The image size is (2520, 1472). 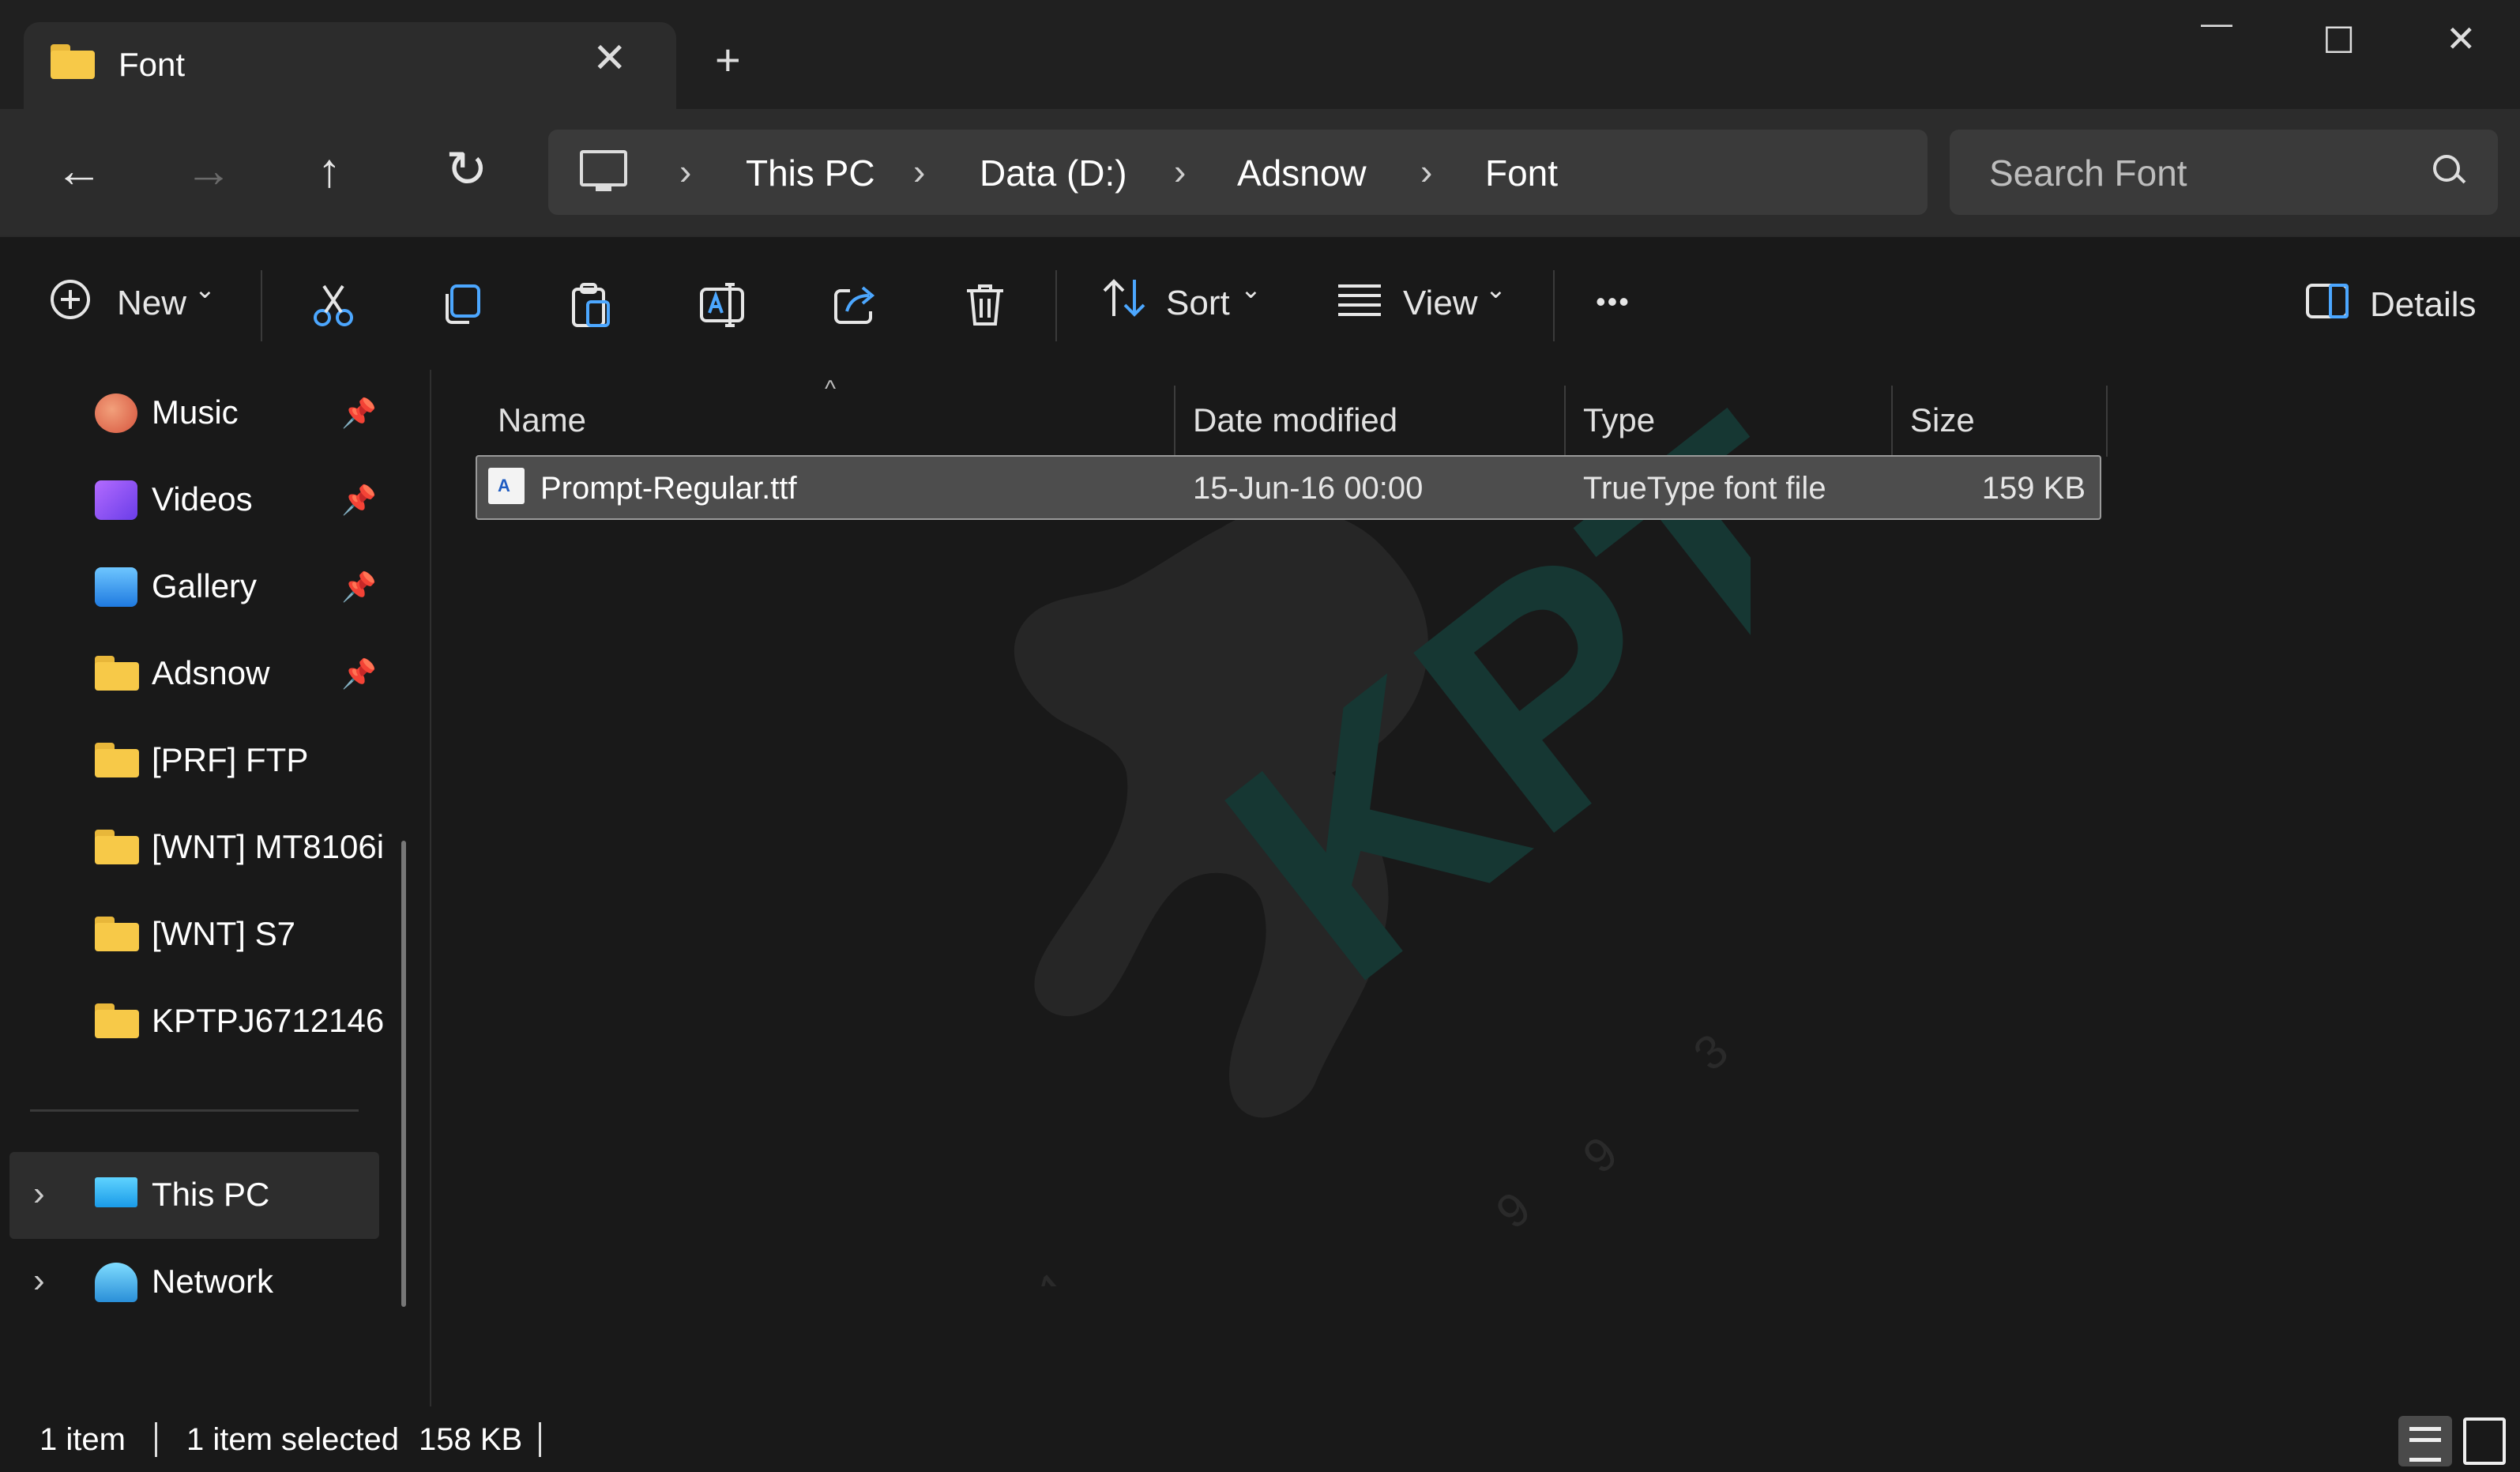 What do you see at coordinates (1613, 302) in the screenshot?
I see `more-options-button: •••` at bounding box center [1613, 302].